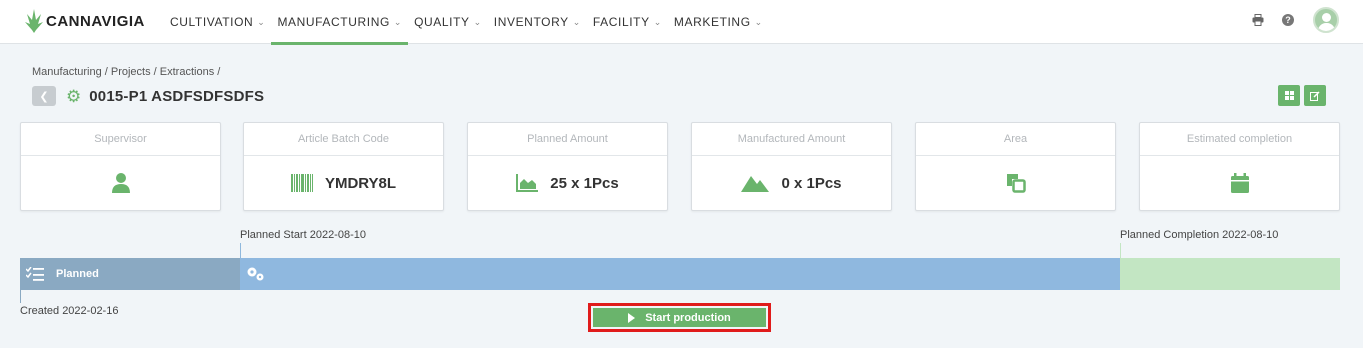 The height and width of the screenshot is (348, 1363). What do you see at coordinates (584, 183) in the screenshot?
I see `card-value: 25 x 1Pcs` at bounding box center [584, 183].